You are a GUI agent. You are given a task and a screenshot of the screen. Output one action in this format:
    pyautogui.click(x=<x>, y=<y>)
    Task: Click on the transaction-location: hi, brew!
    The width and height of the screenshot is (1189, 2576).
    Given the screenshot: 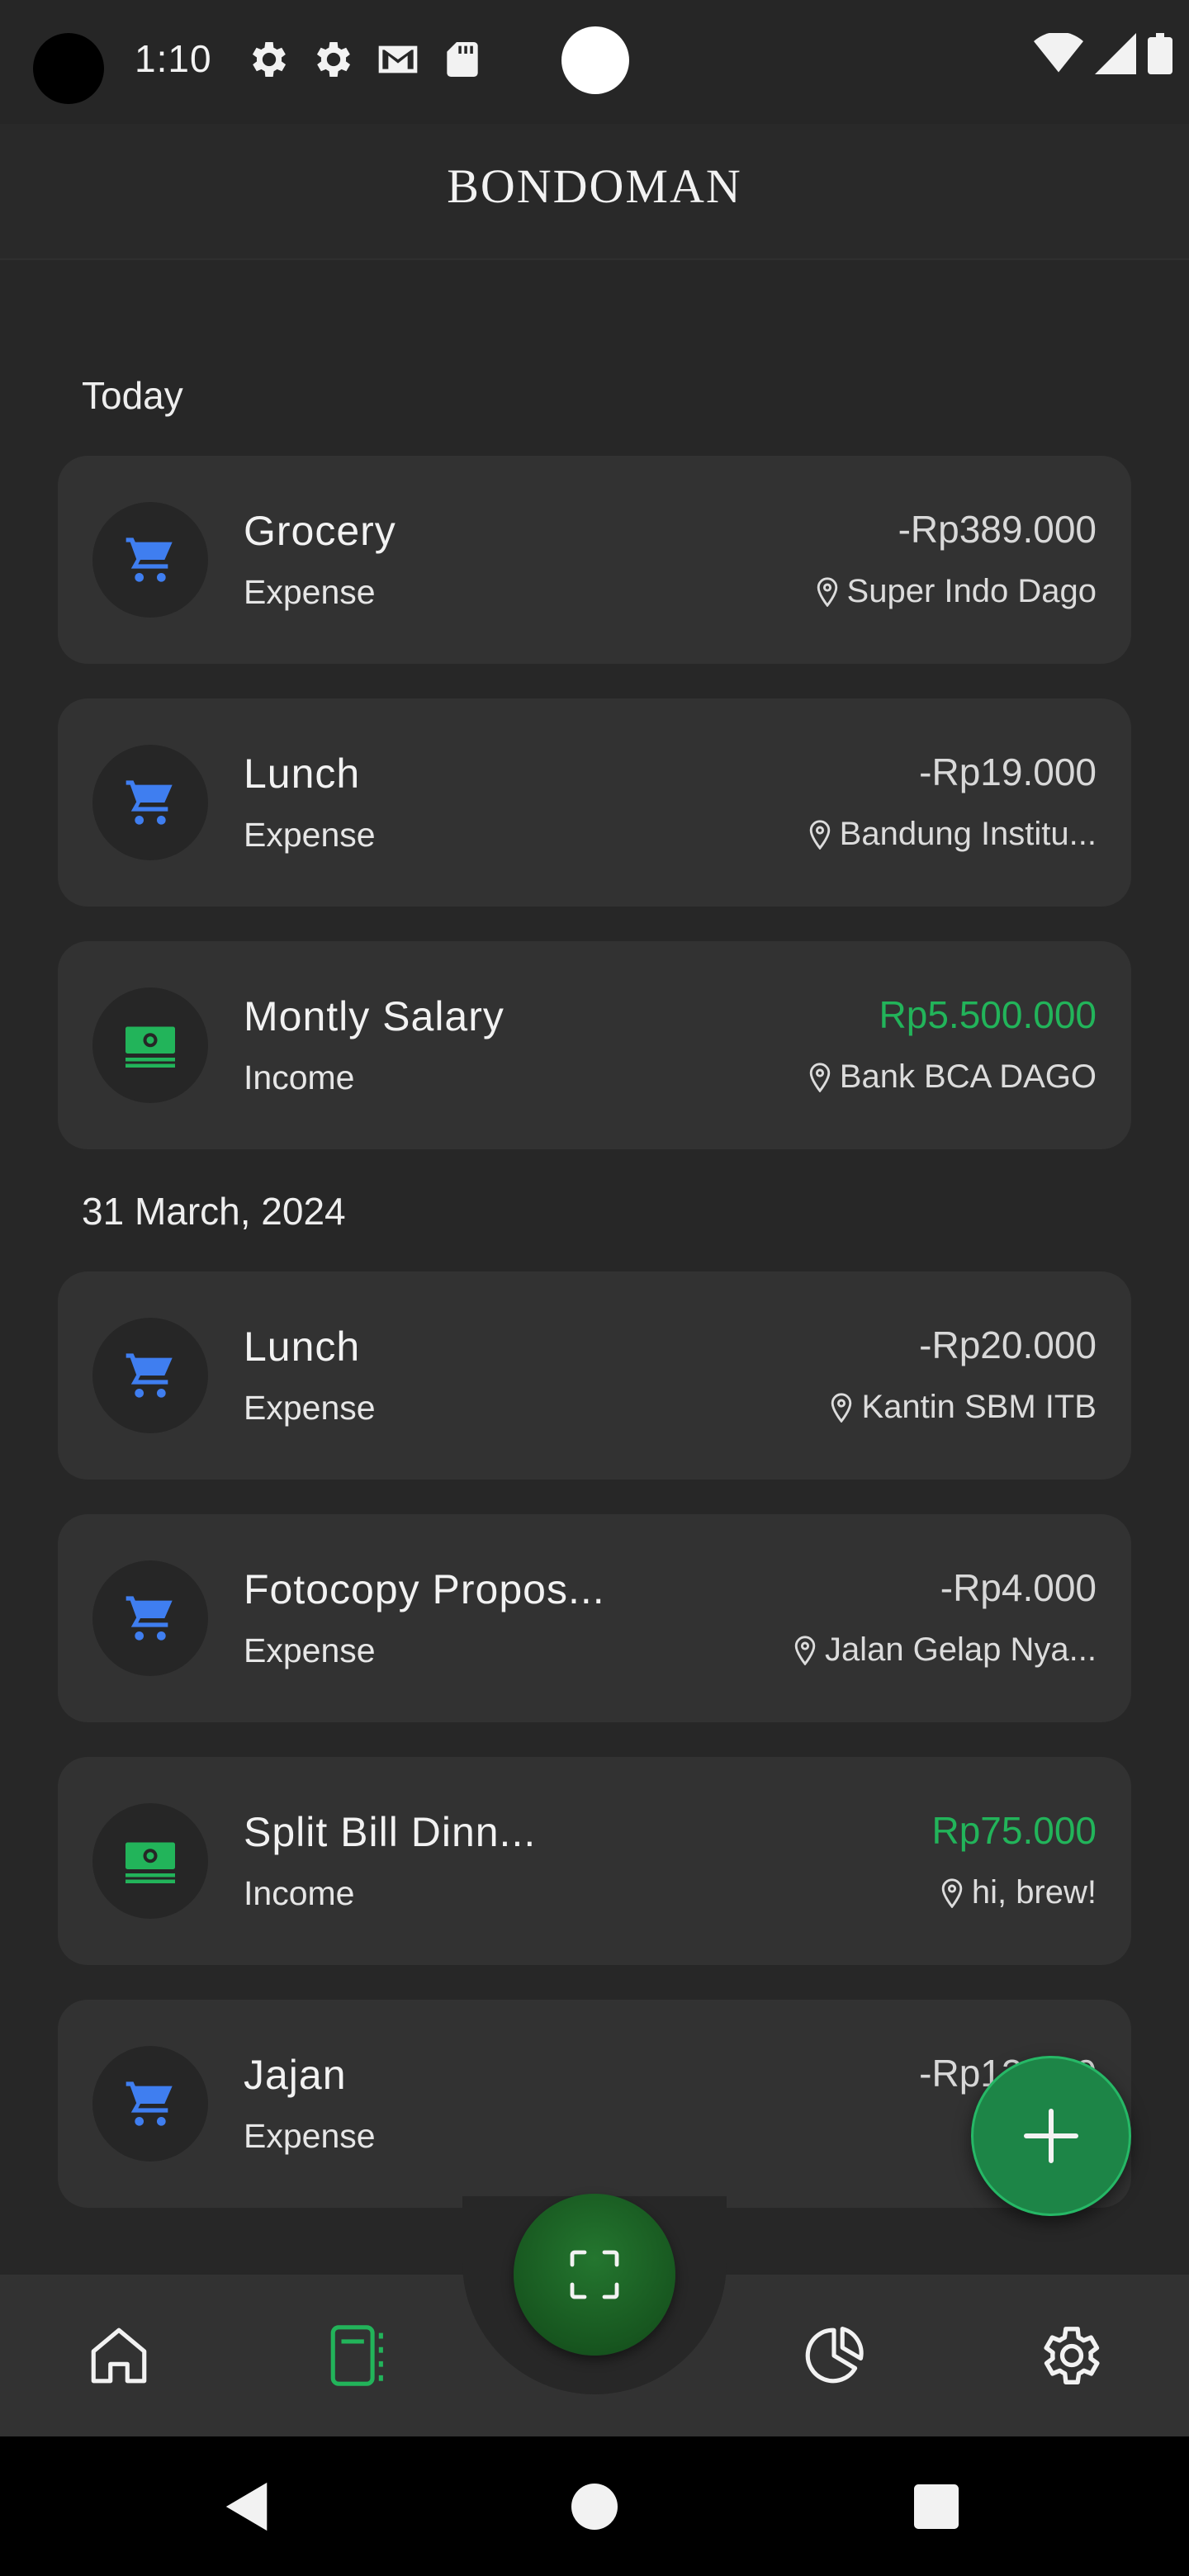 What is the action you would take?
    pyautogui.click(x=1018, y=1892)
    